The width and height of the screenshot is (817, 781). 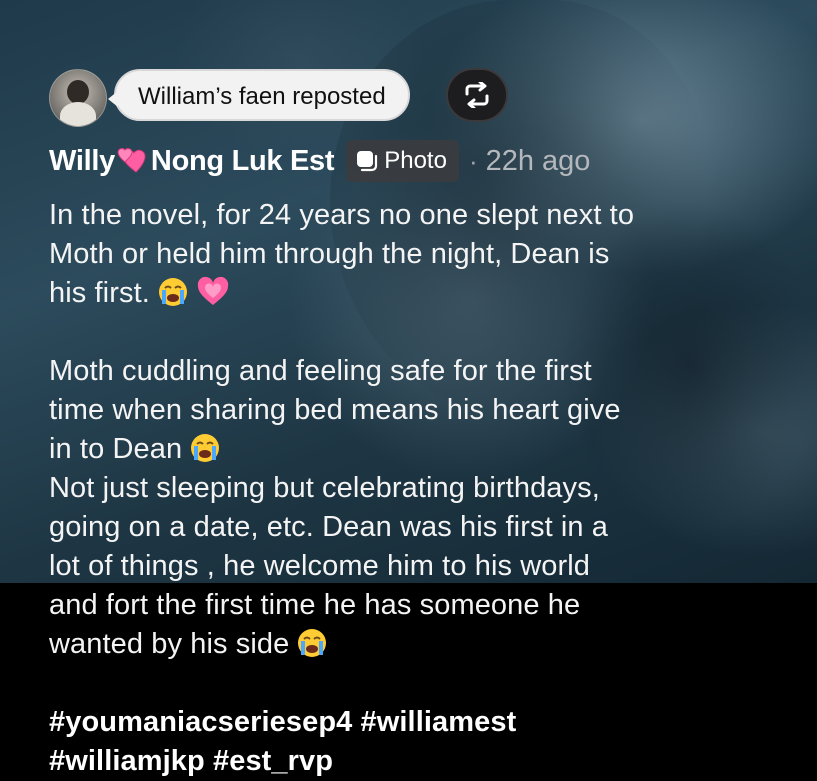 I want to click on body-line-text: wanted by his side, so click(x=169, y=644).